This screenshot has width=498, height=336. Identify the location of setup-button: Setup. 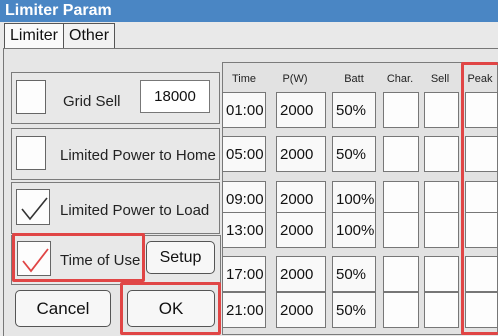
(180, 257).